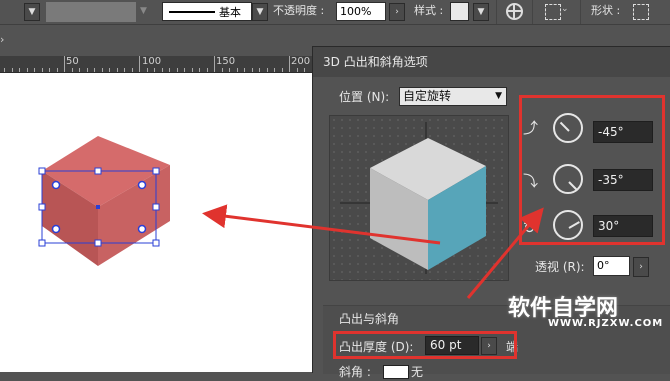  I want to click on arrow-to-rotation, so click(505, 253).